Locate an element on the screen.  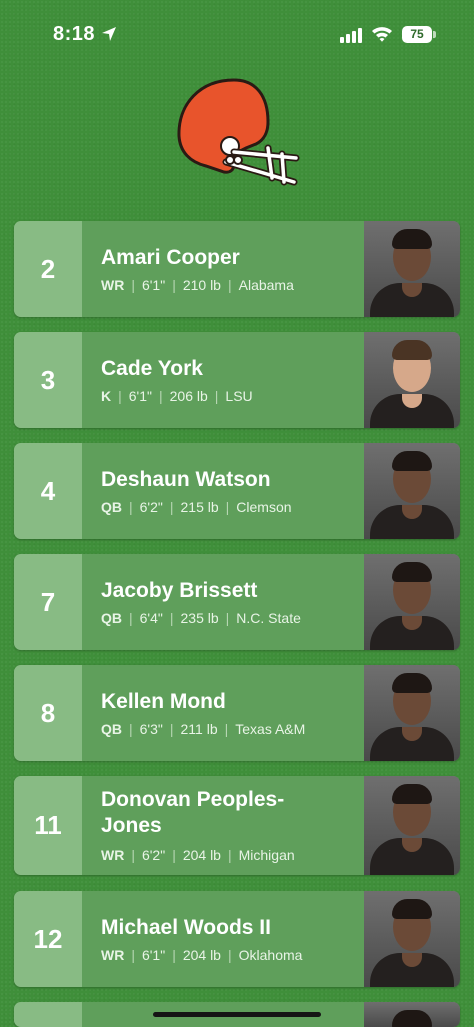
player-name: Amari Cooper is located at coordinates (170, 257).